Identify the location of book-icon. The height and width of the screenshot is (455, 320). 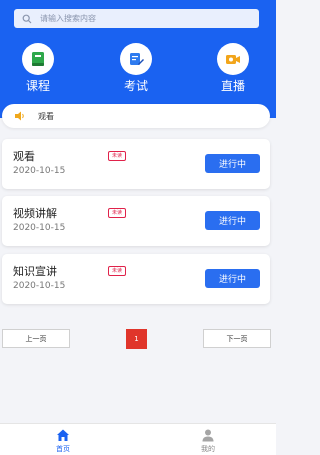
(38, 59).